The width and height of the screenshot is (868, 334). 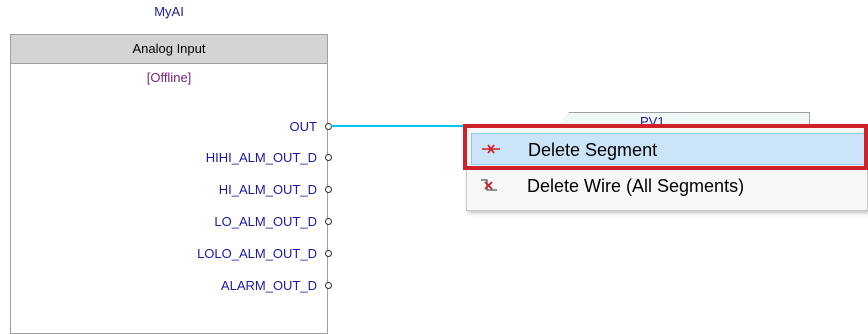 I want to click on pin-hi, so click(x=328, y=189).